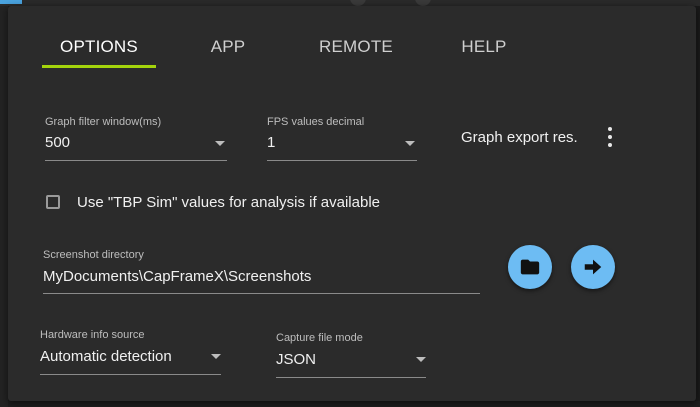  Describe the element at coordinates (11, 2) in the screenshot. I see `top-accent` at that location.